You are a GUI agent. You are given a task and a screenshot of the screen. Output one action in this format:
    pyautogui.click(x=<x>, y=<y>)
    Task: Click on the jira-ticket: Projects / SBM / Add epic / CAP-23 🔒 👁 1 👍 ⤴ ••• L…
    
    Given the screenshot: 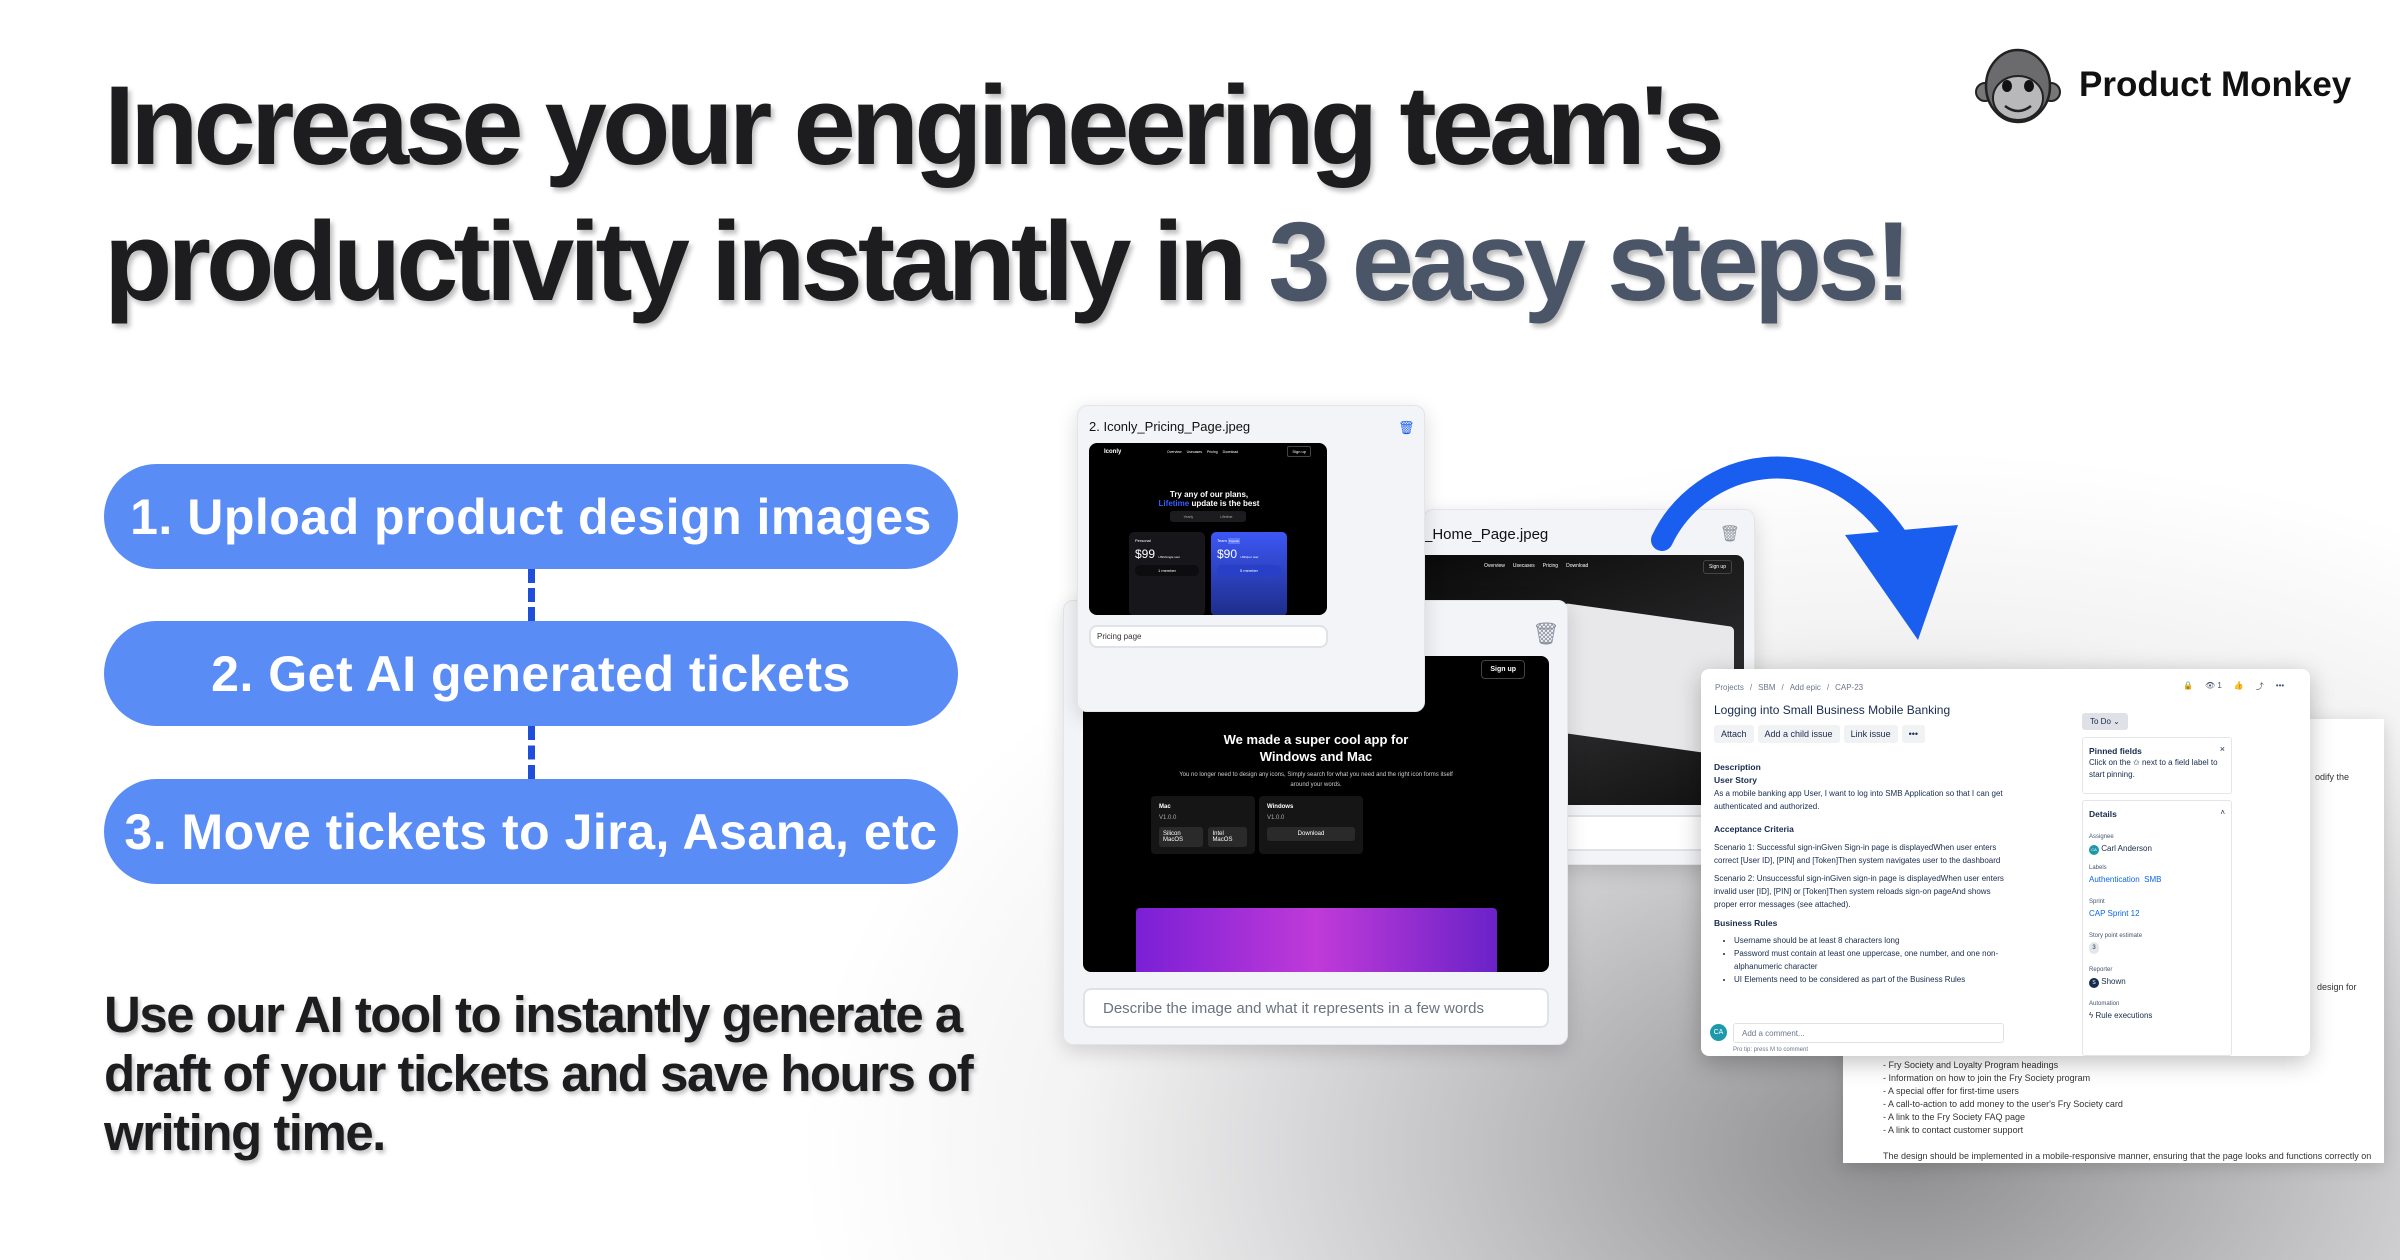 What is the action you would take?
    pyautogui.click(x=2005, y=862)
    